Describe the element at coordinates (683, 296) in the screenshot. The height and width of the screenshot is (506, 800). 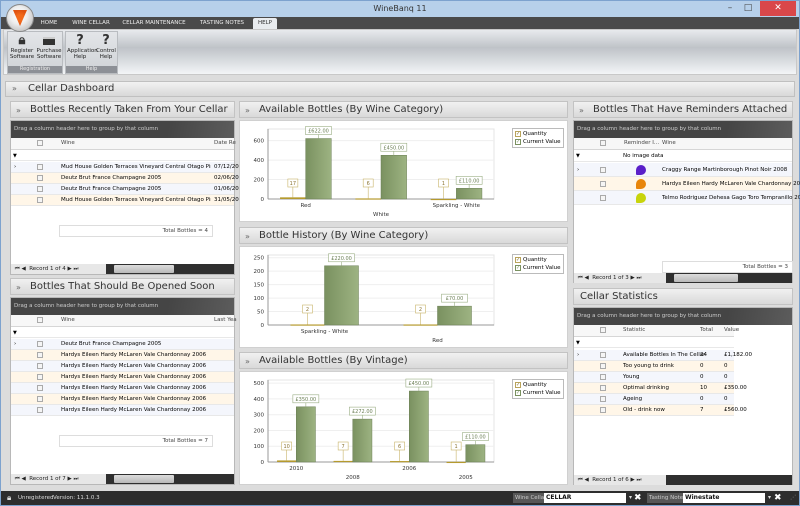
I see `stats-panel-header: Cellar Statistics` at that location.